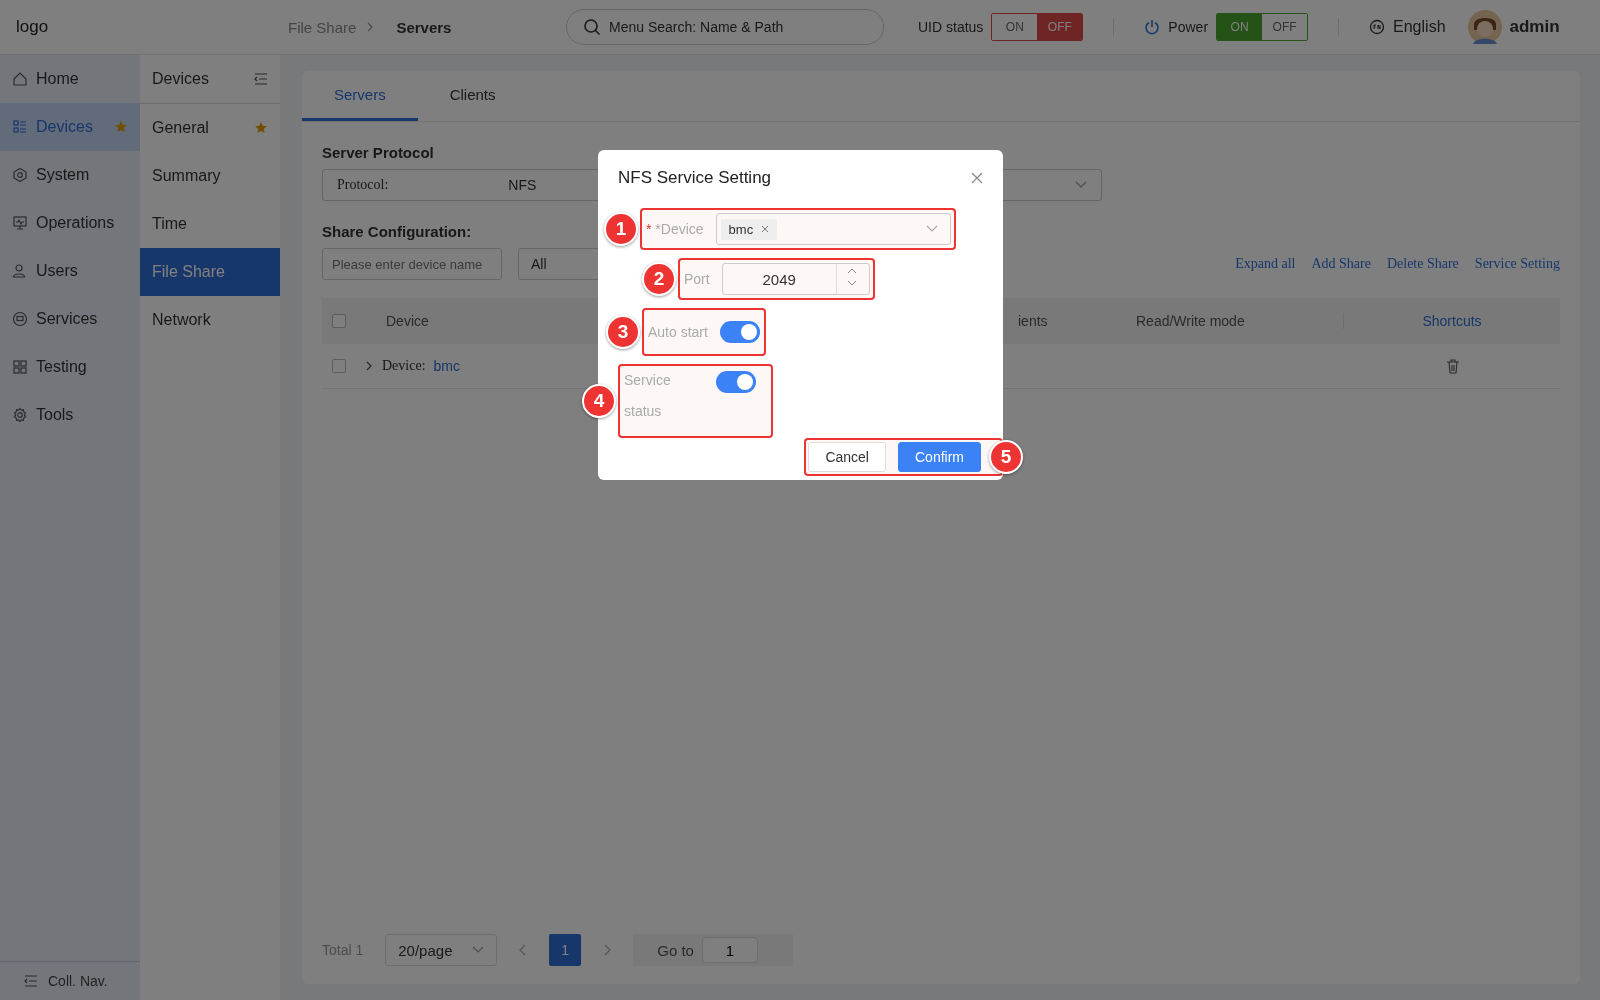  Describe the element at coordinates (1006, 457) in the screenshot. I see `callout-badge: 5` at that location.